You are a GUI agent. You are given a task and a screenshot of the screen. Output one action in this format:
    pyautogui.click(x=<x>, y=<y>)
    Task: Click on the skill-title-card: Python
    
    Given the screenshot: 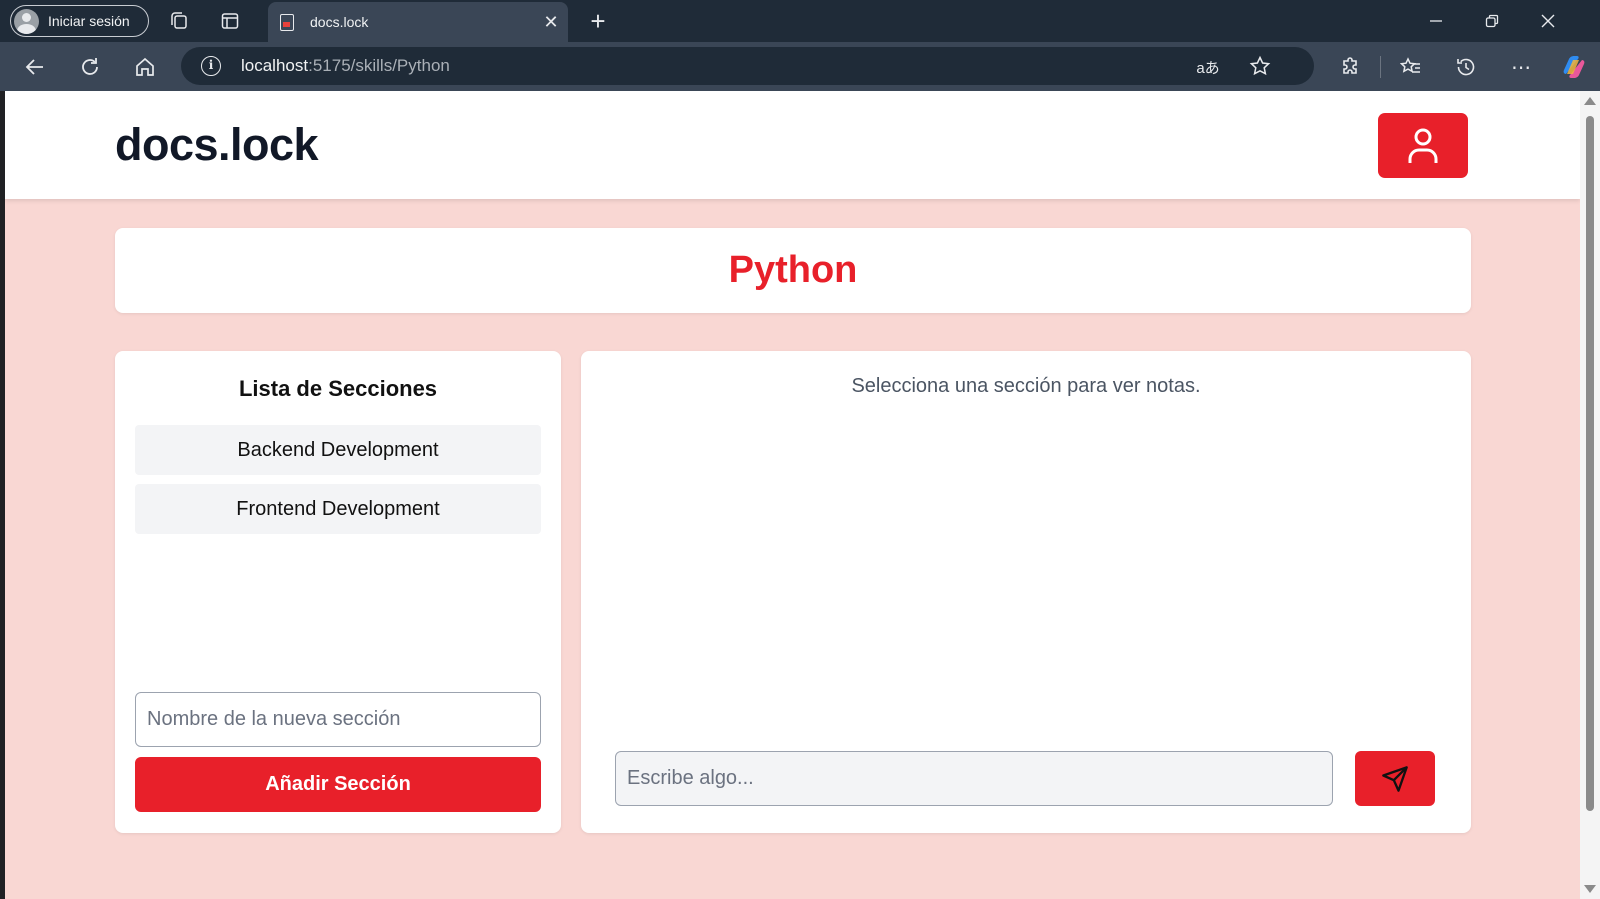 What is the action you would take?
    pyautogui.click(x=793, y=270)
    